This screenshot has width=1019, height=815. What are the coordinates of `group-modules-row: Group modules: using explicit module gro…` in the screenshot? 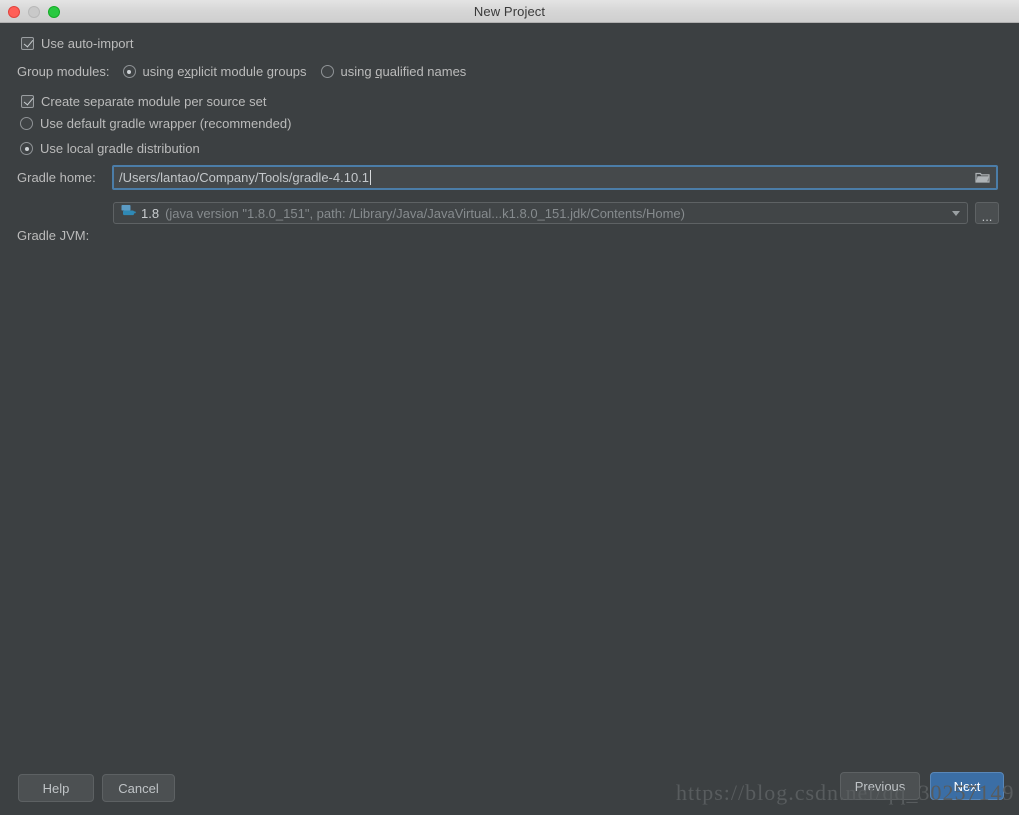 It's located at (241, 71).